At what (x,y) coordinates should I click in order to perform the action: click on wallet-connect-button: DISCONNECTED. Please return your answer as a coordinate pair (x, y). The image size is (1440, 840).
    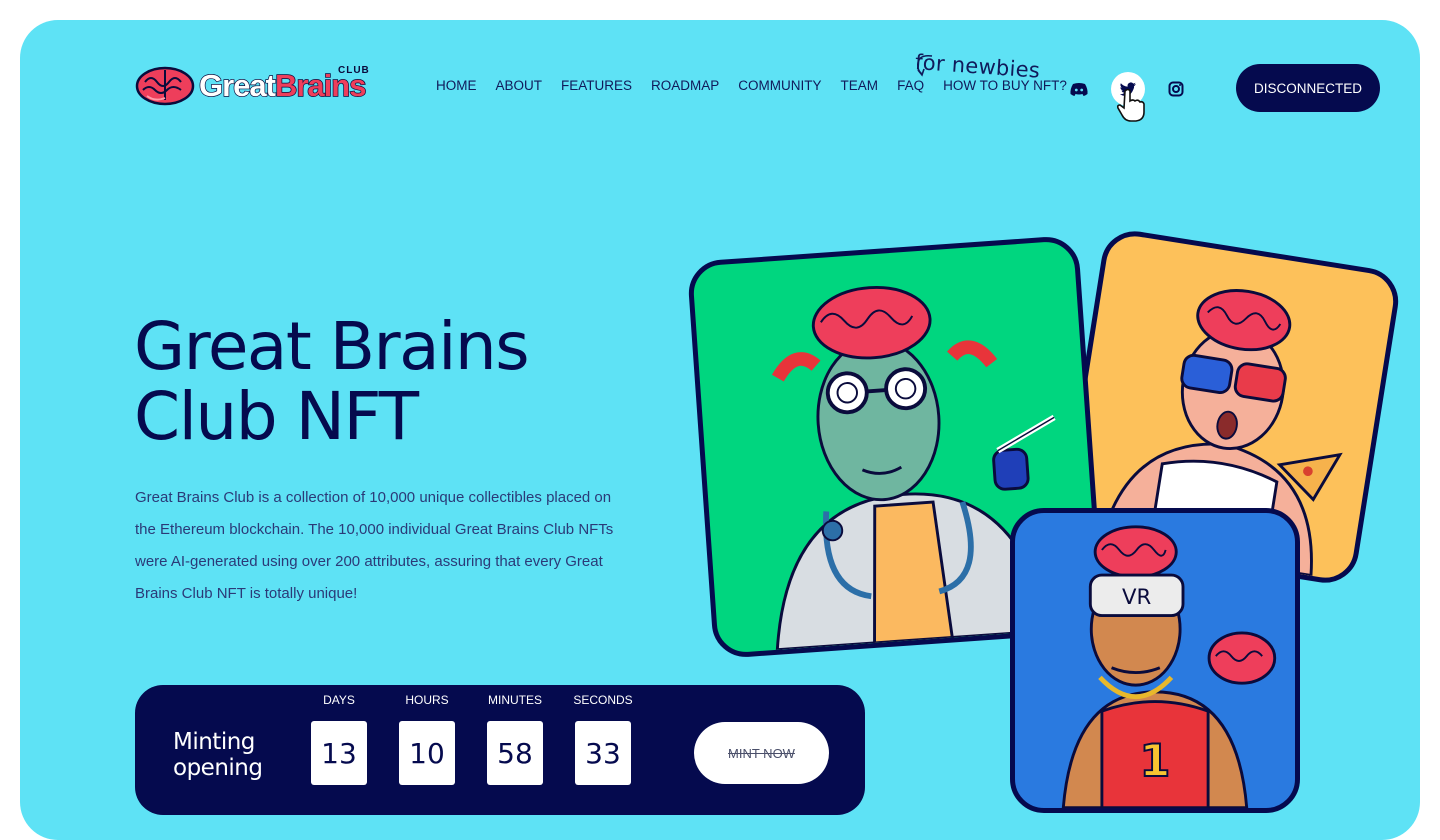
    Looking at the image, I should click on (1308, 88).